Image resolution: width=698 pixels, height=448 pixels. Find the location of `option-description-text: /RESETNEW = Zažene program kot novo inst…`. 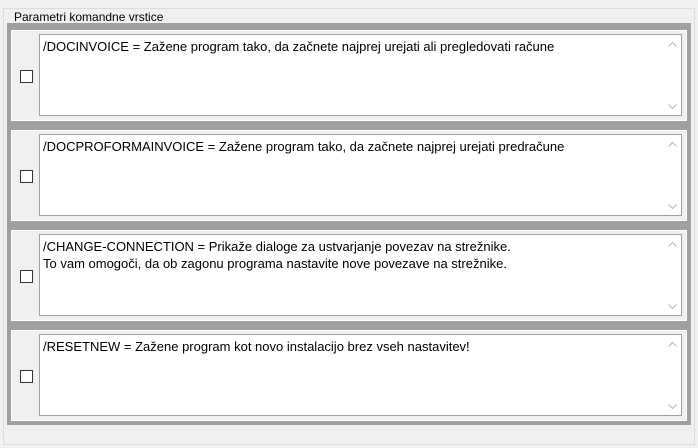

option-description-text: /RESETNEW = Zažene program kot novo inst… is located at coordinates (256, 346).